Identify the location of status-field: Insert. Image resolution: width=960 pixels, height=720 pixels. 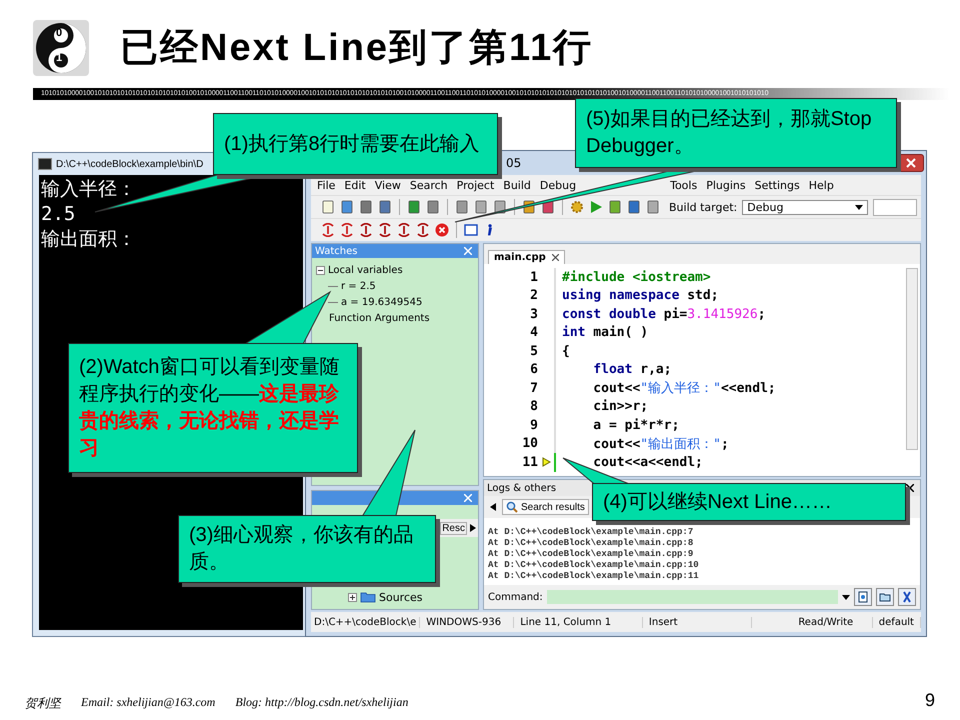
(697, 622).